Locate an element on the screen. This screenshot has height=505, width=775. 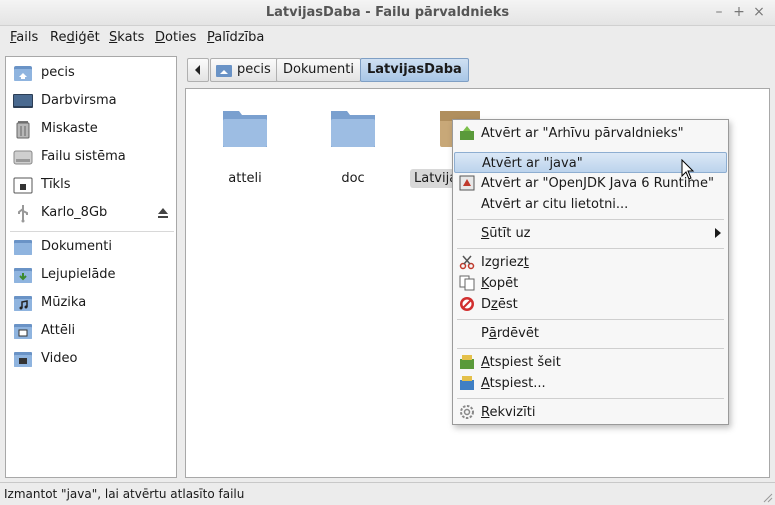
delete-icon is located at coordinates (467, 304).